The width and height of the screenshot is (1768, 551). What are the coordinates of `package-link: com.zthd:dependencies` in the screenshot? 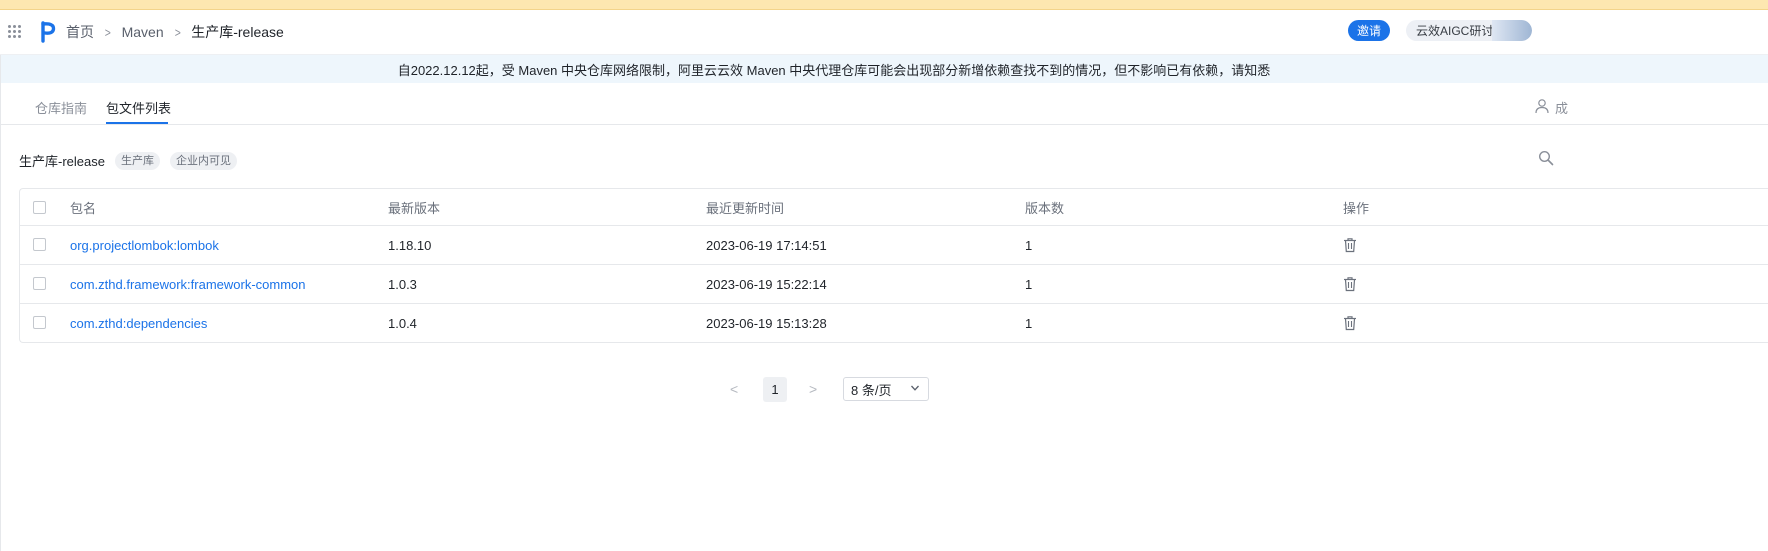 It's located at (138, 323).